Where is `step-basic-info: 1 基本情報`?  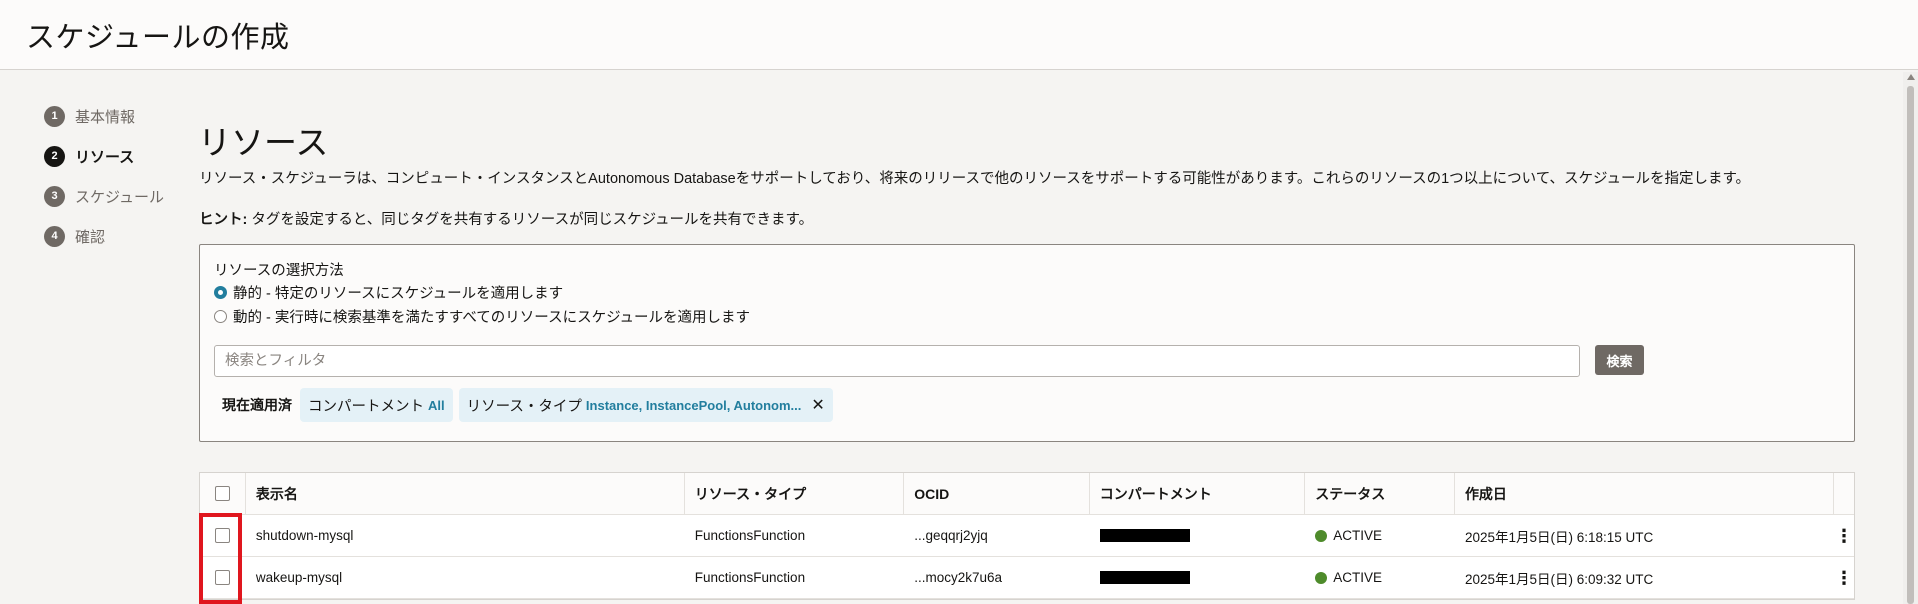
step-basic-info: 1 基本情報 is located at coordinates (104, 116).